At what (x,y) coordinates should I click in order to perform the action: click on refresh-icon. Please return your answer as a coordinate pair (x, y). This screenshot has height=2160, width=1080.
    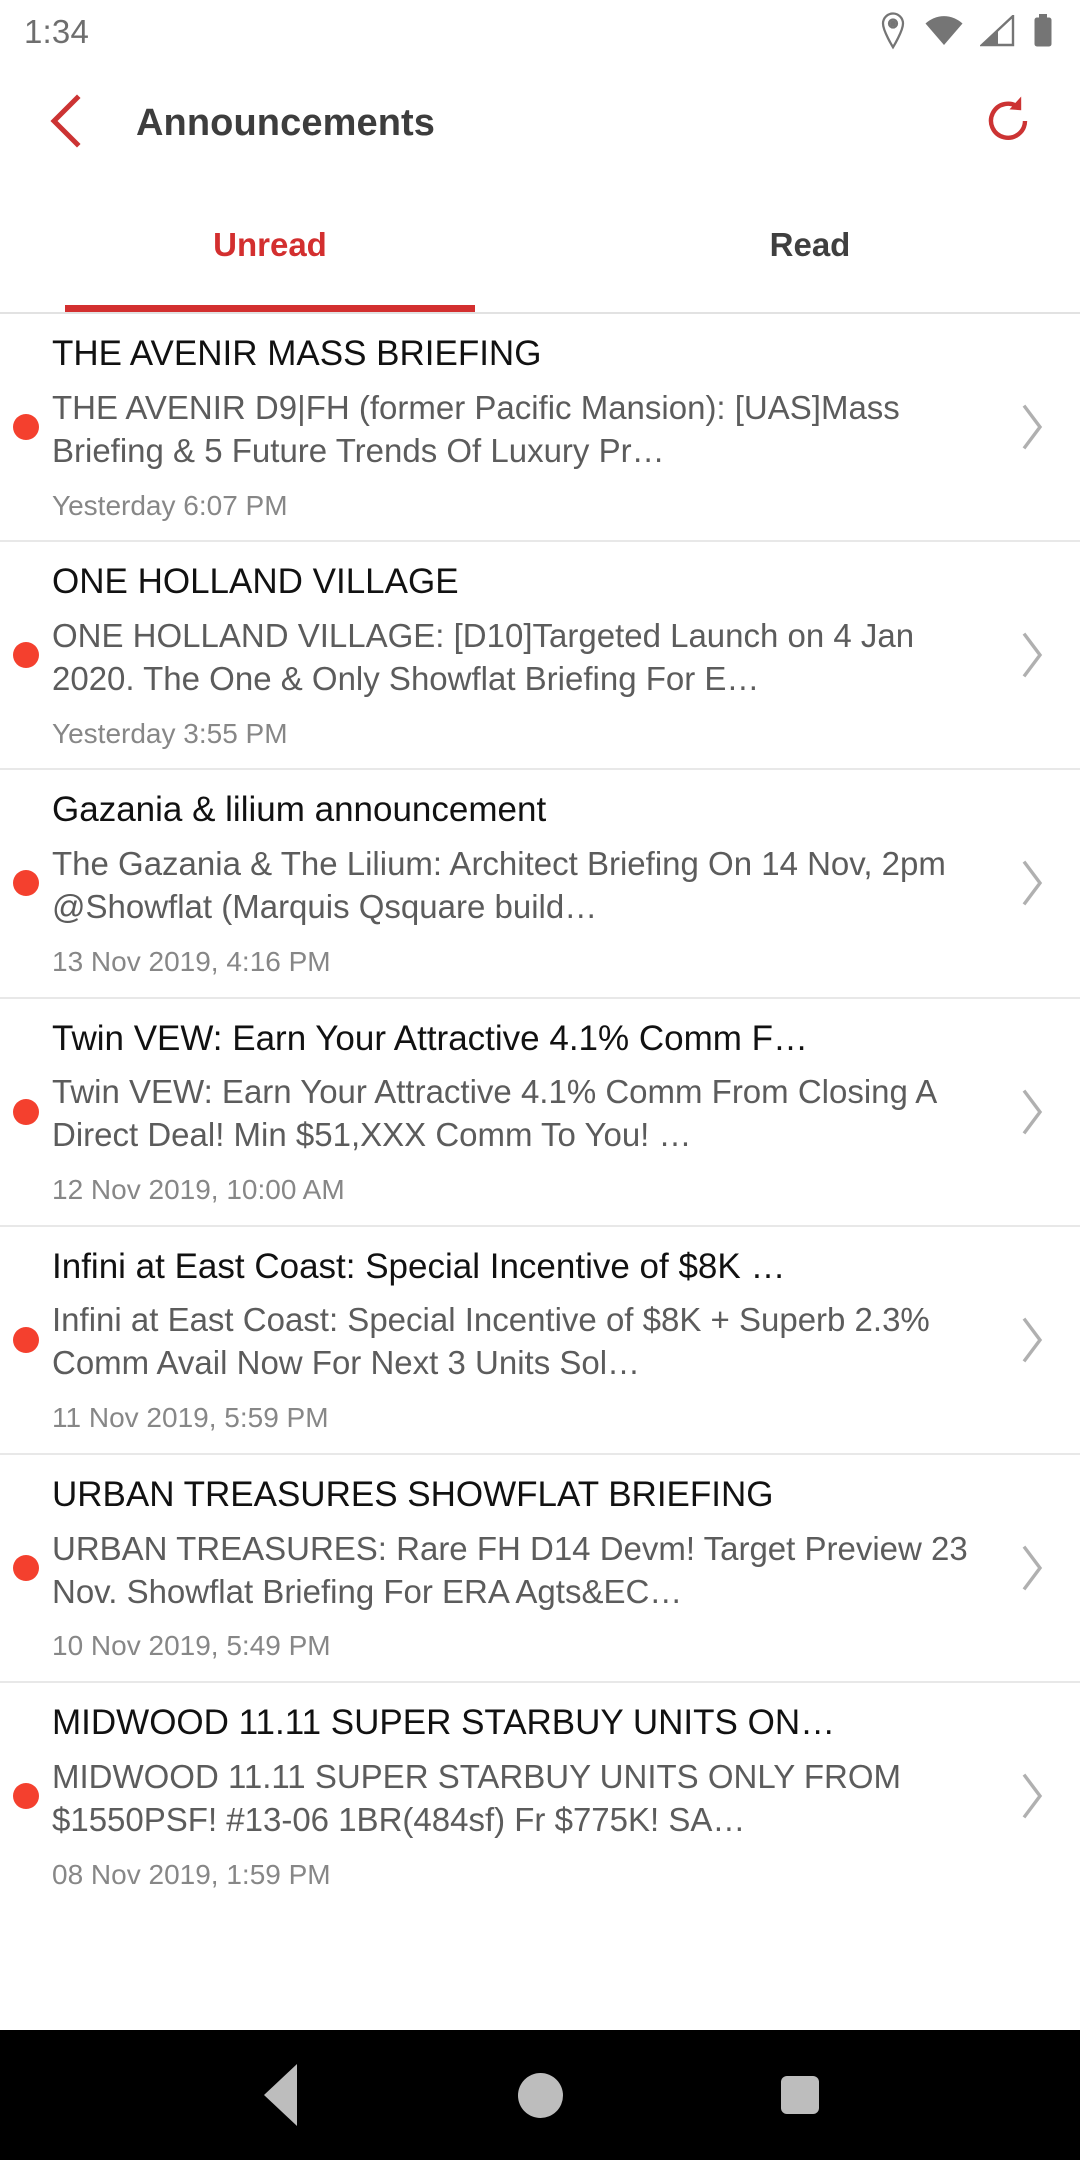
    Looking at the image, I should click on (1008, 123).